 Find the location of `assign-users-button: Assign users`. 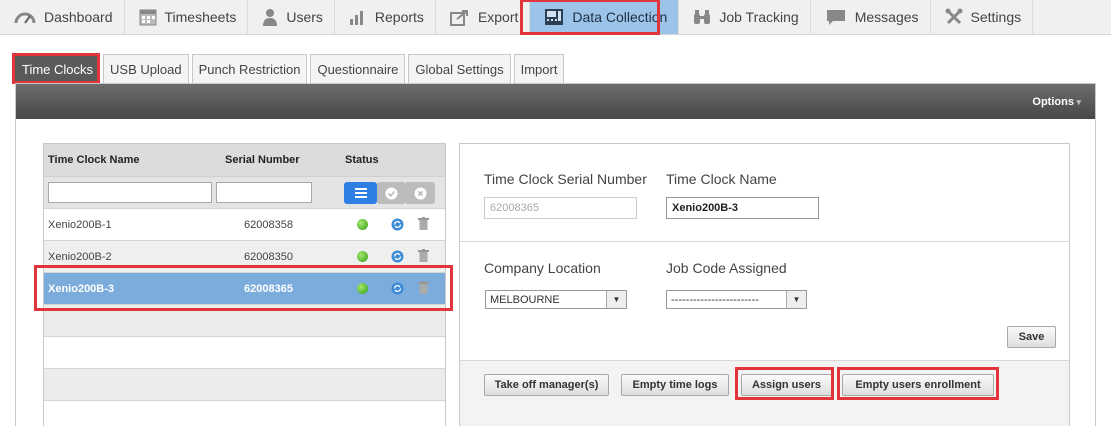

assign-users-button: Assign users is located at coordinates (786, 385).